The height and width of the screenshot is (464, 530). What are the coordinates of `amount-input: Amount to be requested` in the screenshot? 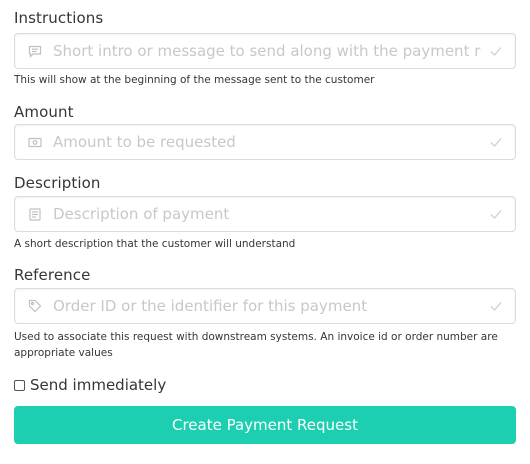 It's located at (267, 142).